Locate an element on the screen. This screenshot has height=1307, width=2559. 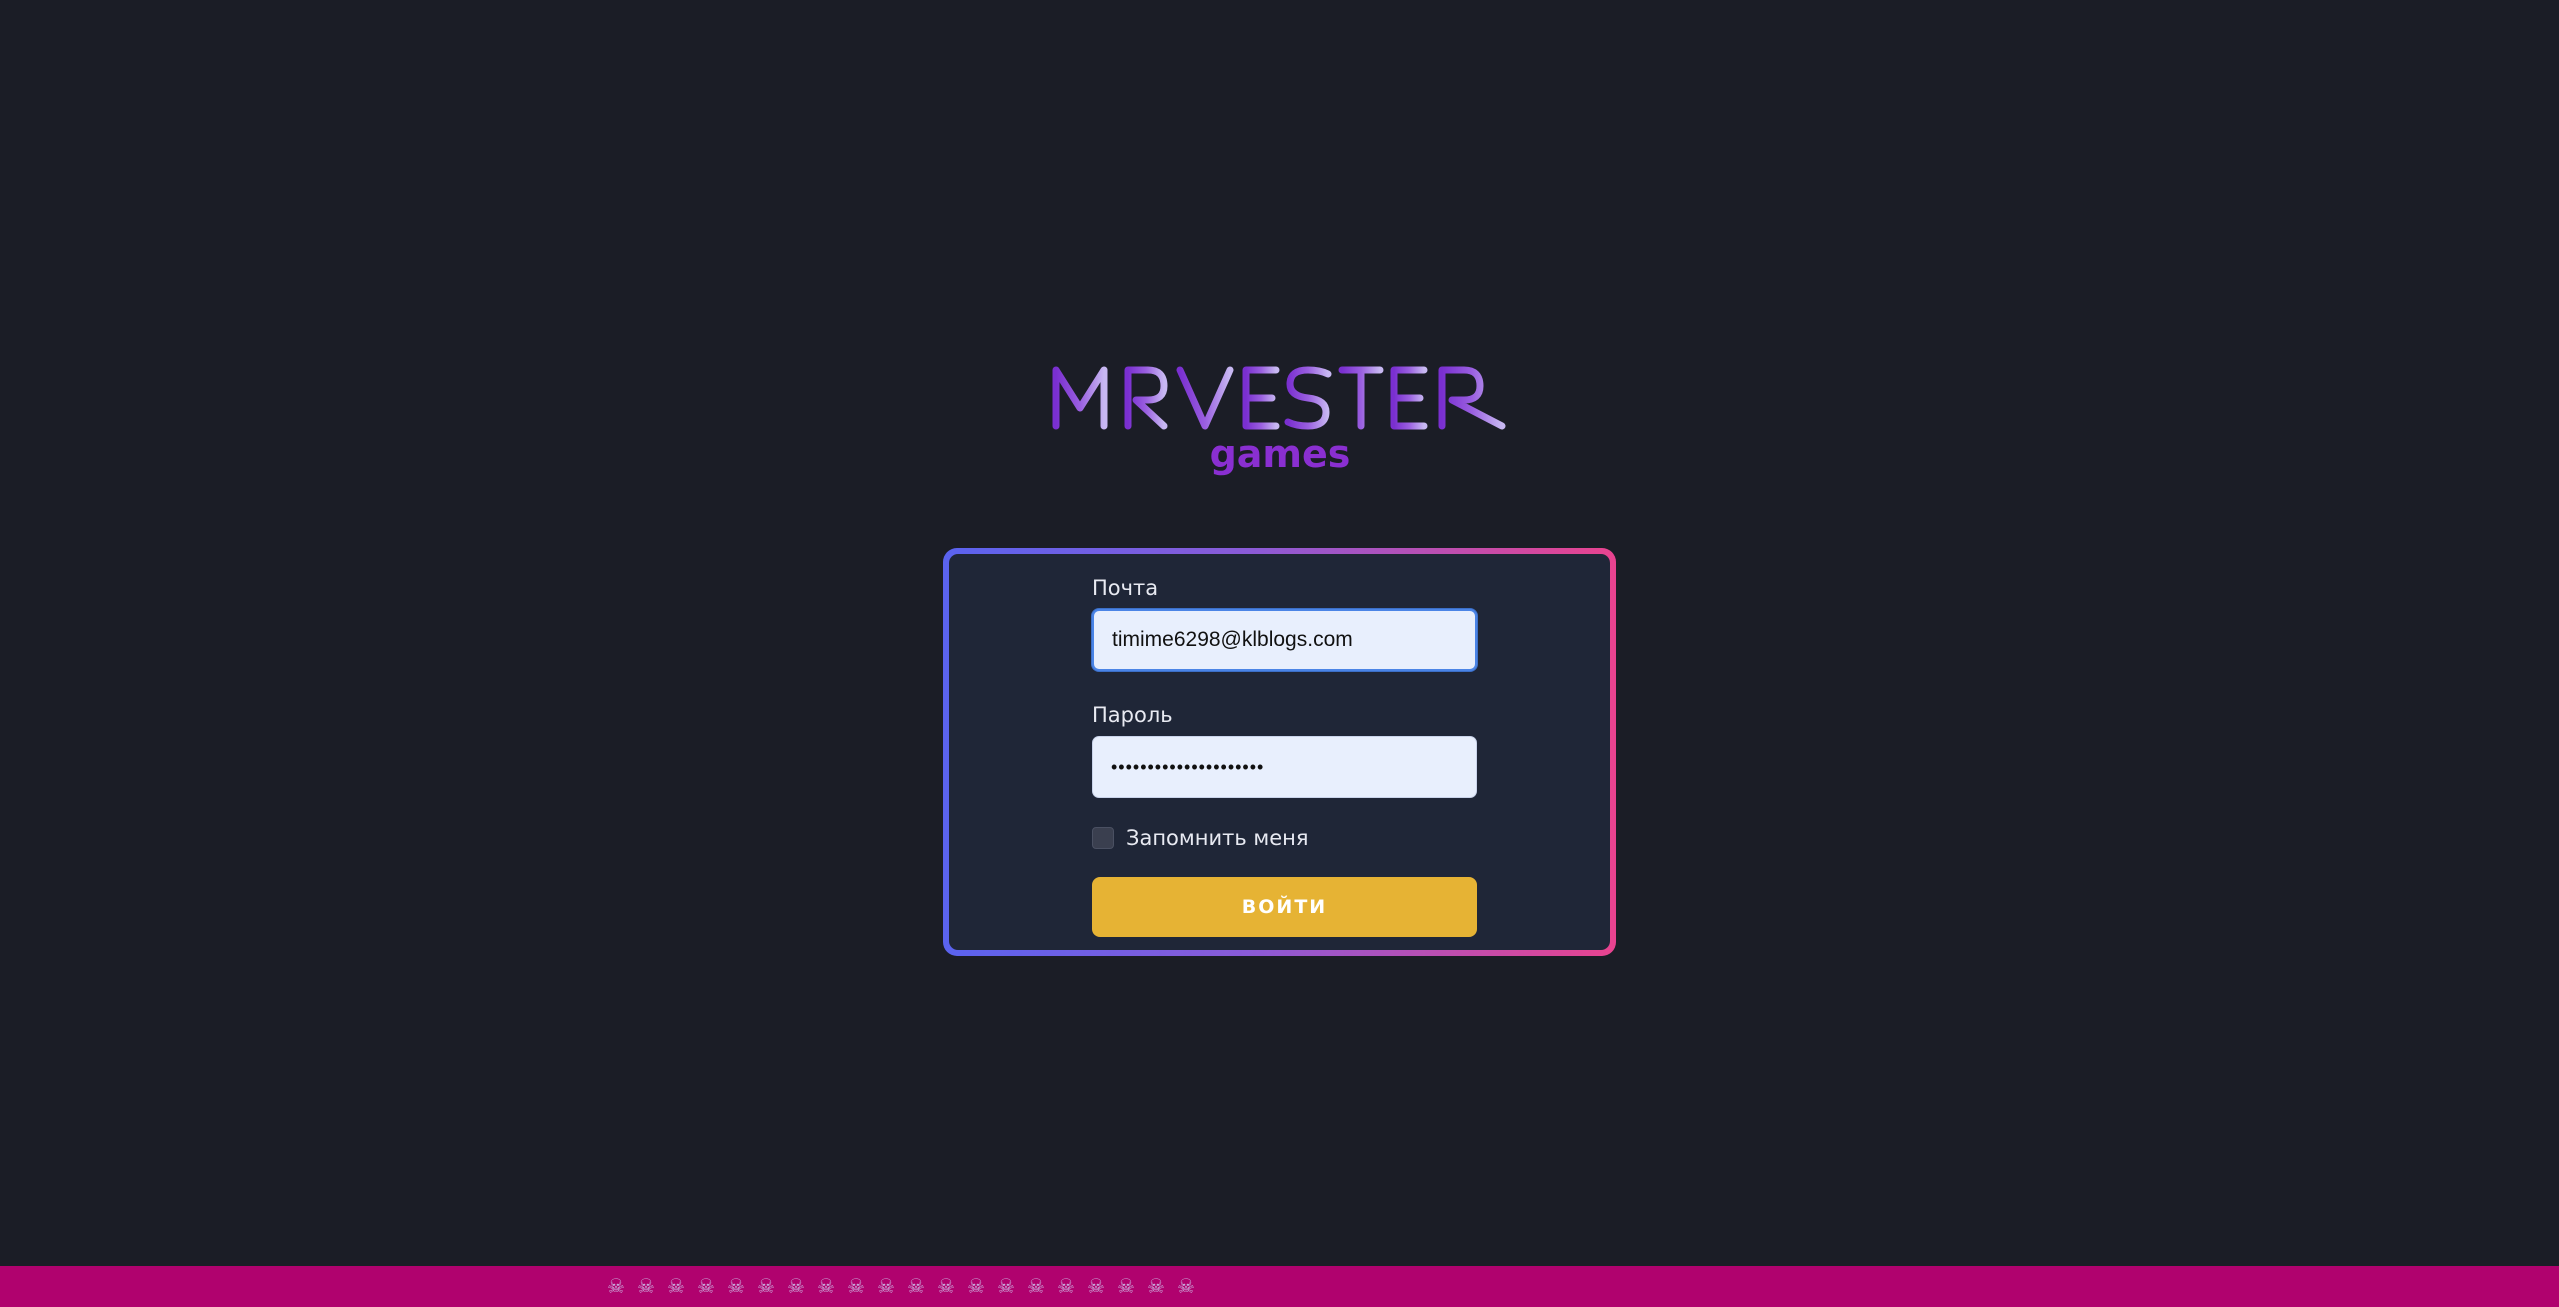
logo-subtitle: games is located at coordinates (1280, 454).